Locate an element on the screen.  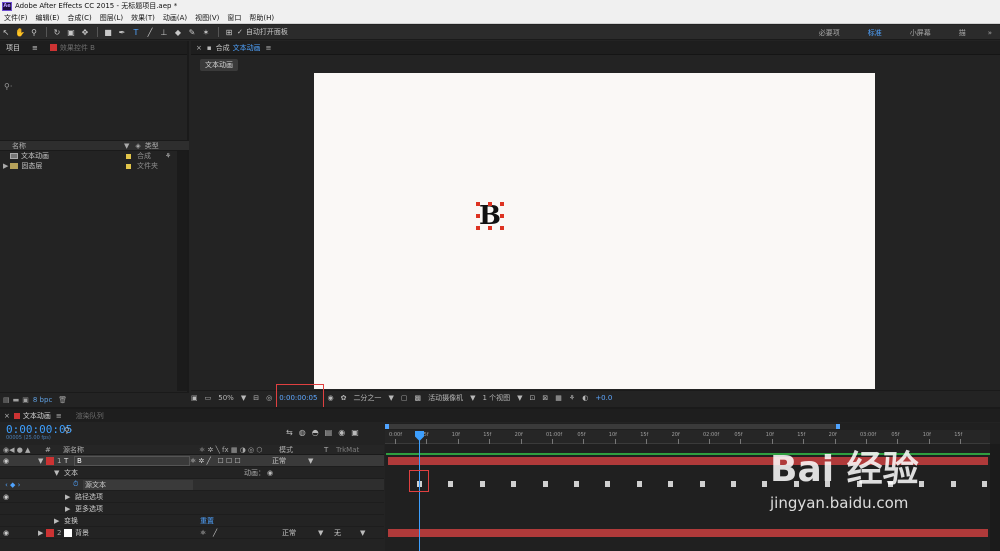
workspace-standard: 标准 is located at coordinates (875, 33).